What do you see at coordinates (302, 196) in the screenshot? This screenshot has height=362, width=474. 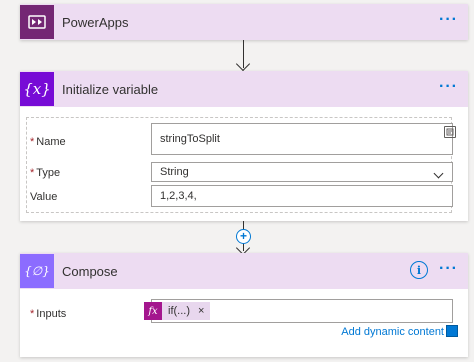 I see `value-input: 1,2,3,4,` at bounding box center [302, 196].